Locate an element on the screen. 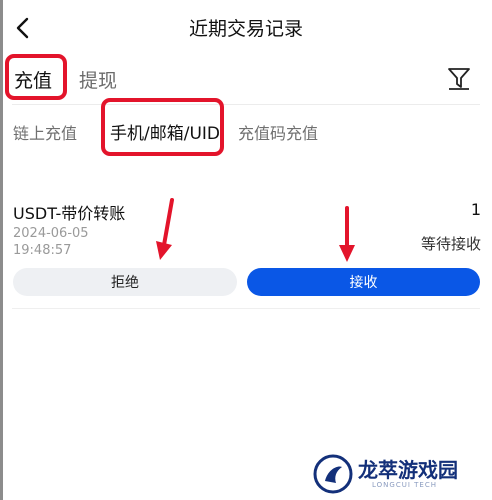 The image size is (492, 500). subtab-bar: 链上充值 手机/邮箱/UID 充值码充值 is located at coordinates (246, 130).